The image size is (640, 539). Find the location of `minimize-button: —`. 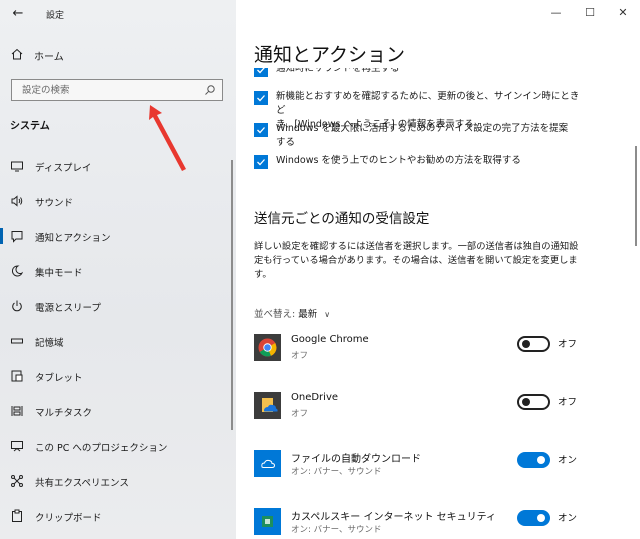

minimize-button: — is located at coordinates (556, 13).